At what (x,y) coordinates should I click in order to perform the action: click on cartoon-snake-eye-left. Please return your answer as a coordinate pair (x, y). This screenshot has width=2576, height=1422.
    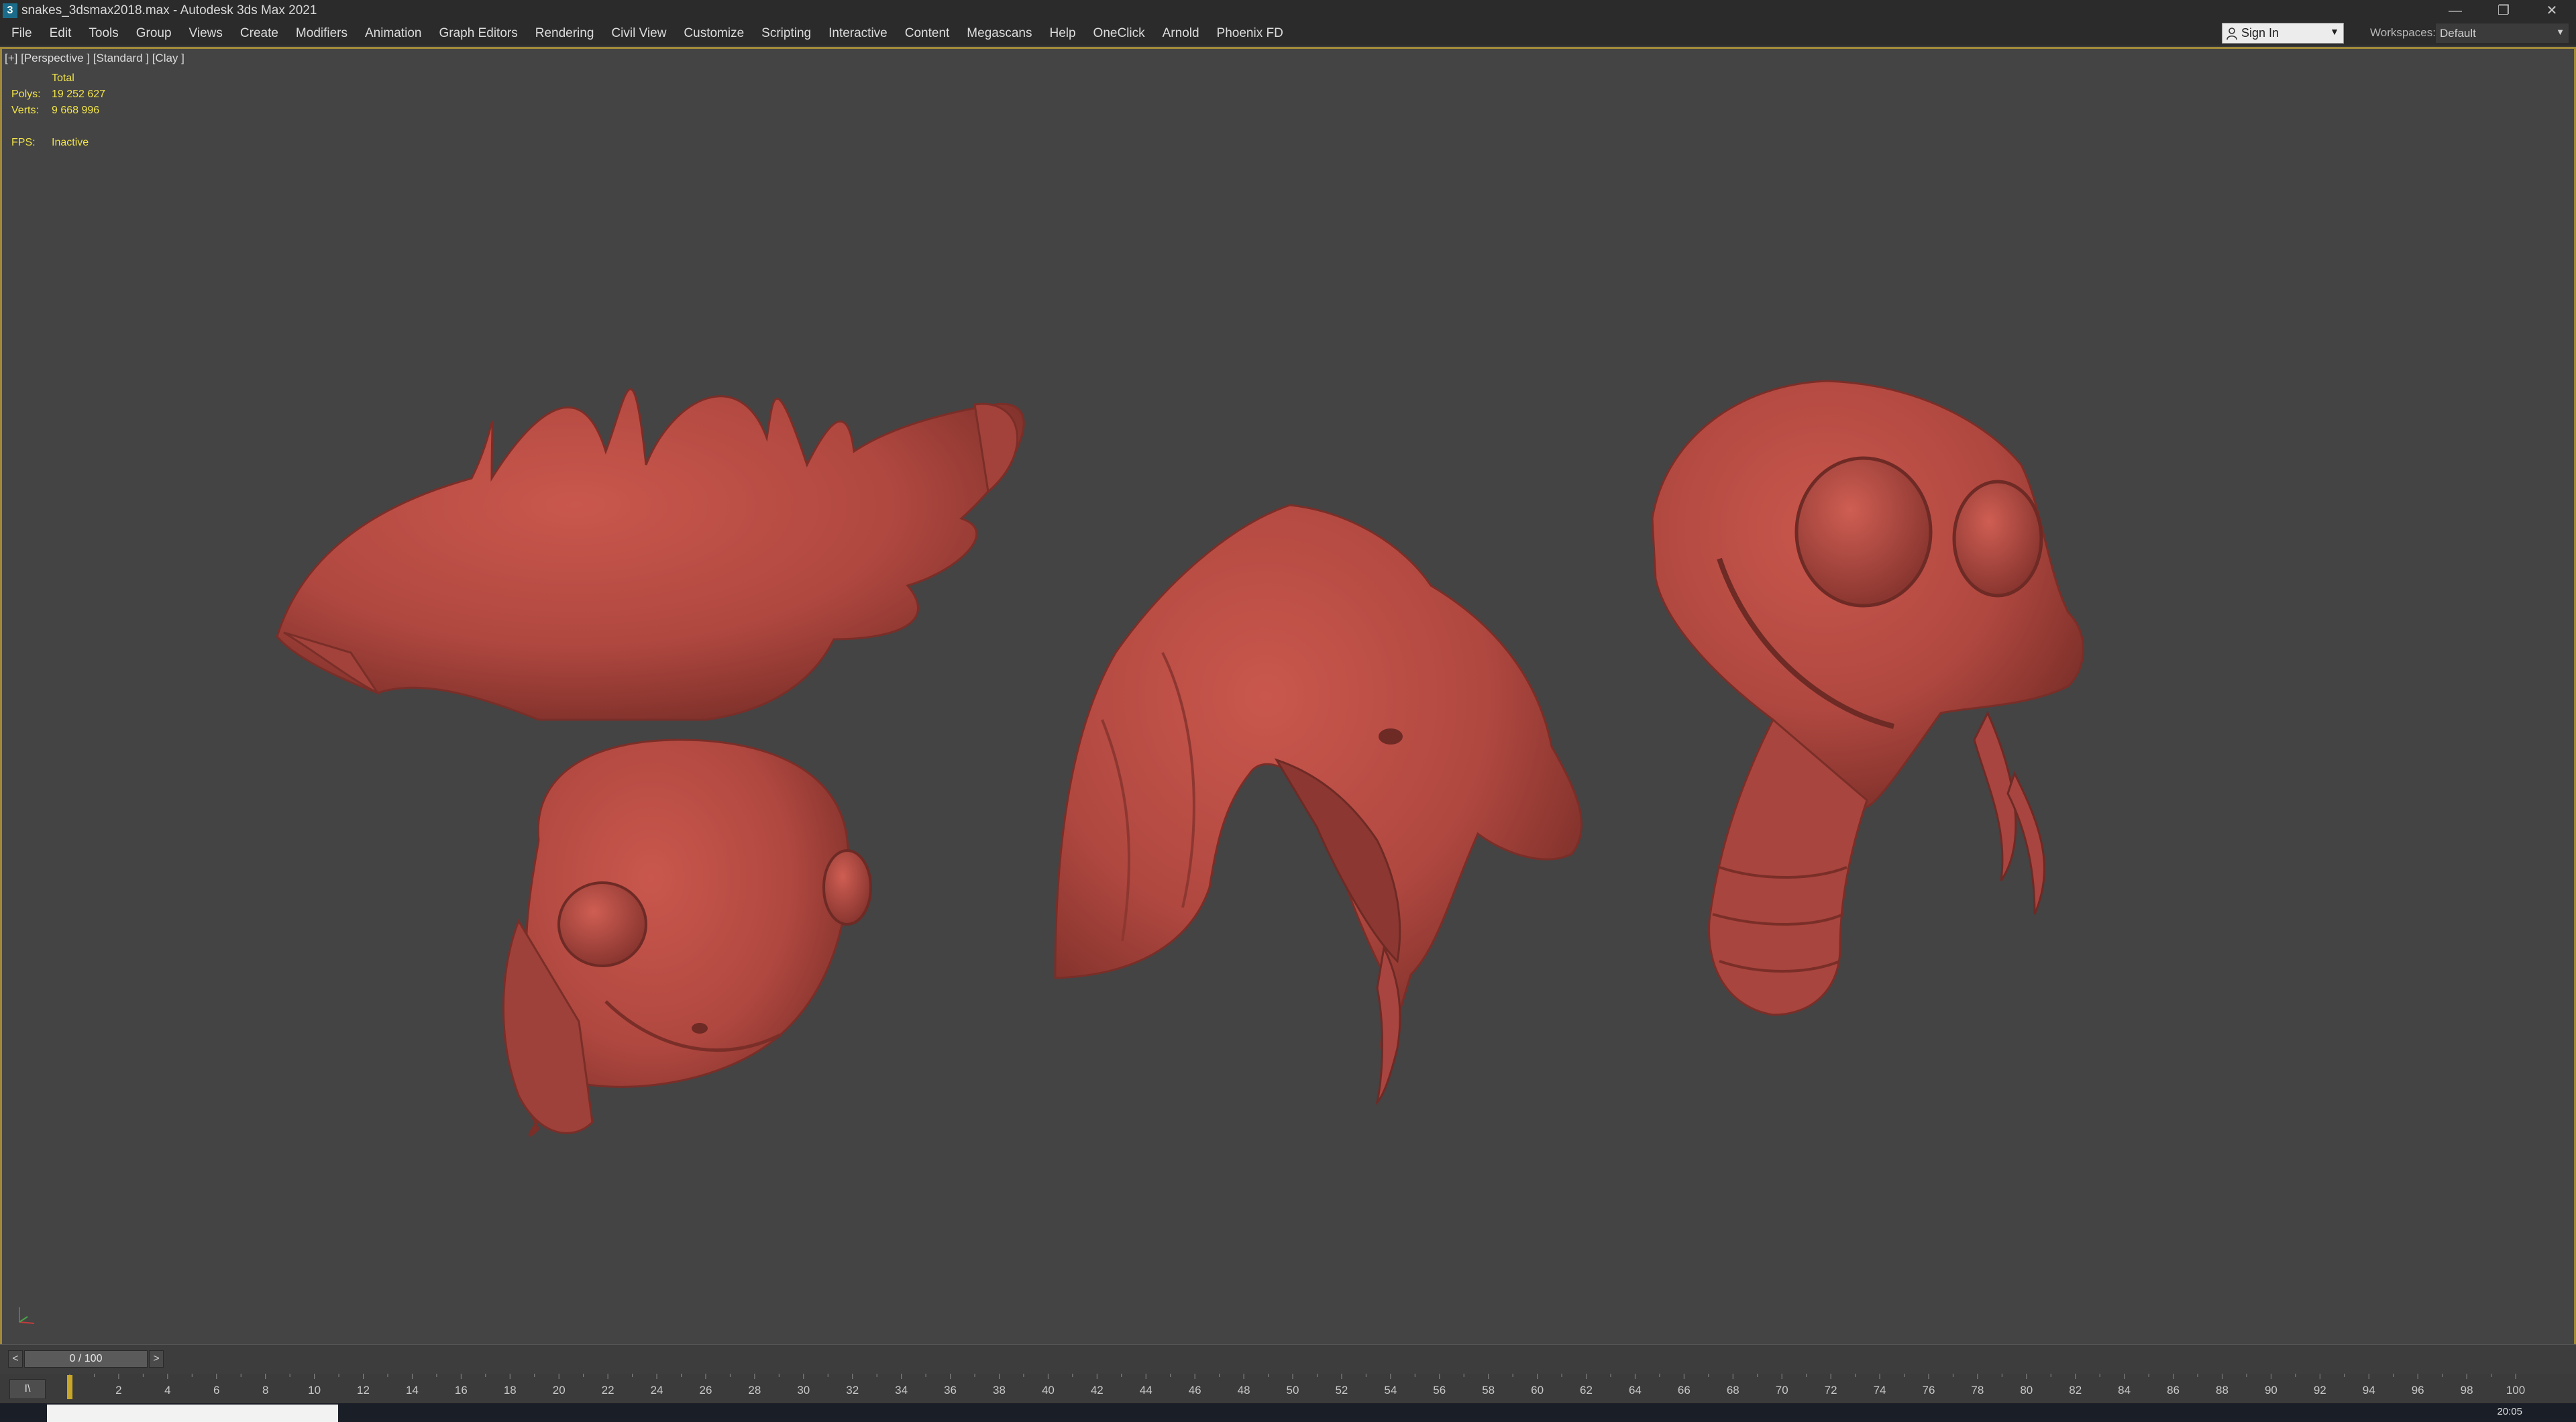
    Looking at the image, I should click on (1863, 532).